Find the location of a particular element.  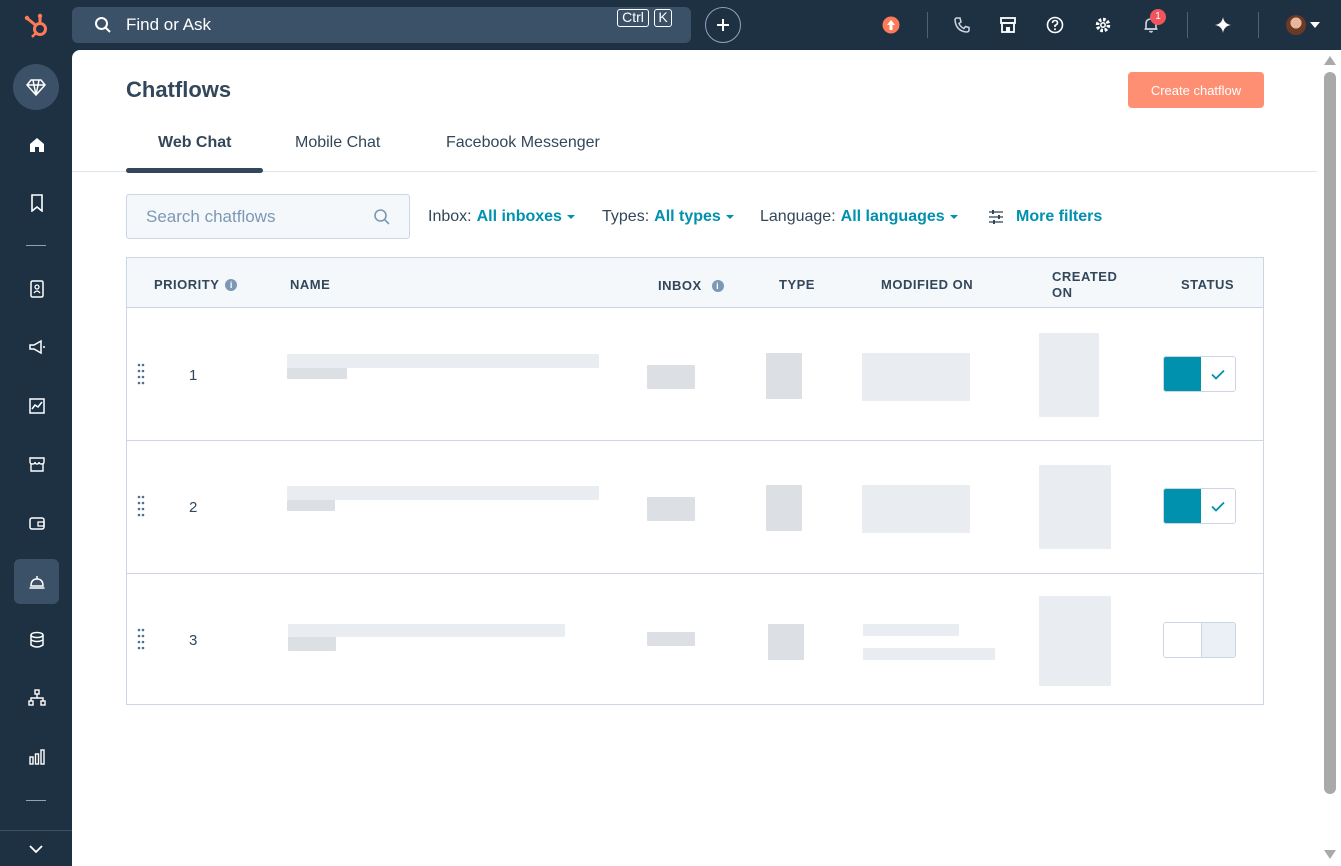

column-header-created-on: CREATED ON is located at coordinates (1091, 285).